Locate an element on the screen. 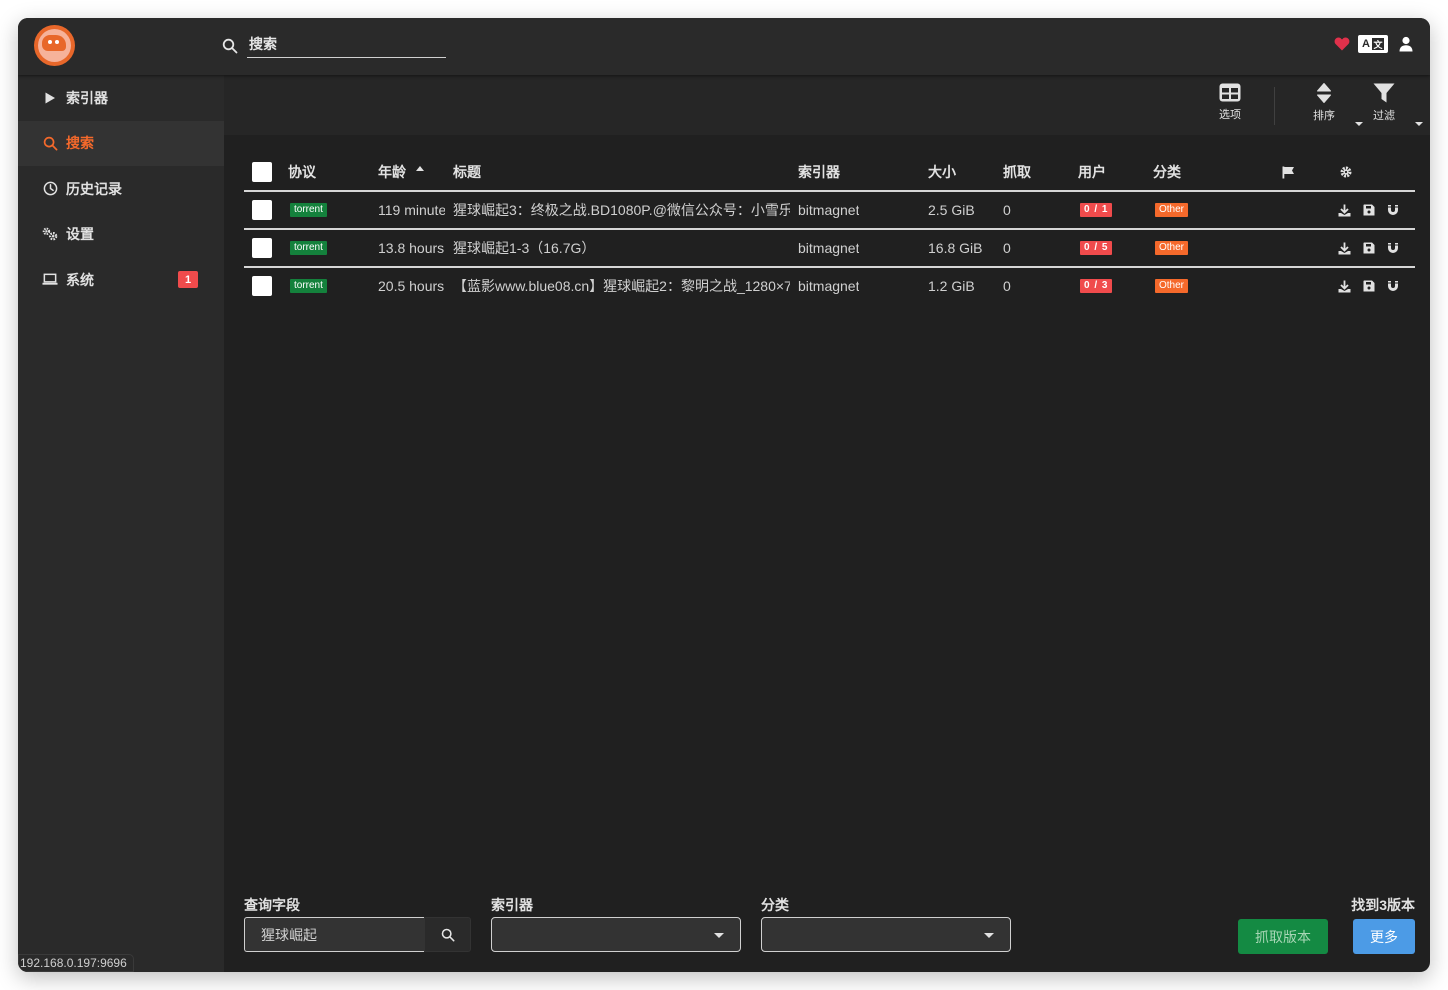  sidebar-item-history: 历史记录 is located at coordinates (121, 189).